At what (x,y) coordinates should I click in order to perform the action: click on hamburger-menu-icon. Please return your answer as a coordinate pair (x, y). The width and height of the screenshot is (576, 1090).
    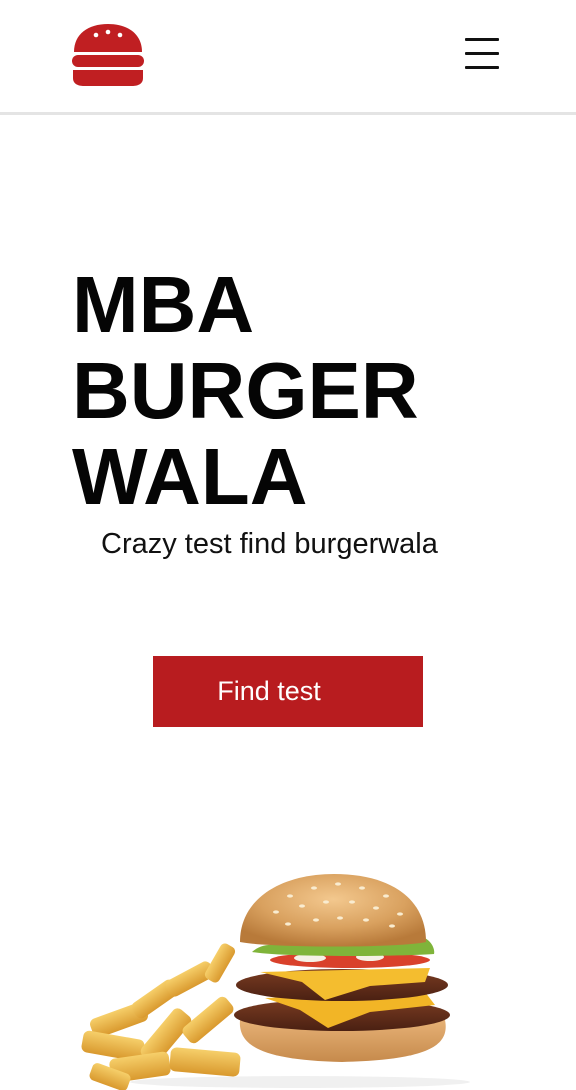
    Looking at the image, I should click on (482, 54).